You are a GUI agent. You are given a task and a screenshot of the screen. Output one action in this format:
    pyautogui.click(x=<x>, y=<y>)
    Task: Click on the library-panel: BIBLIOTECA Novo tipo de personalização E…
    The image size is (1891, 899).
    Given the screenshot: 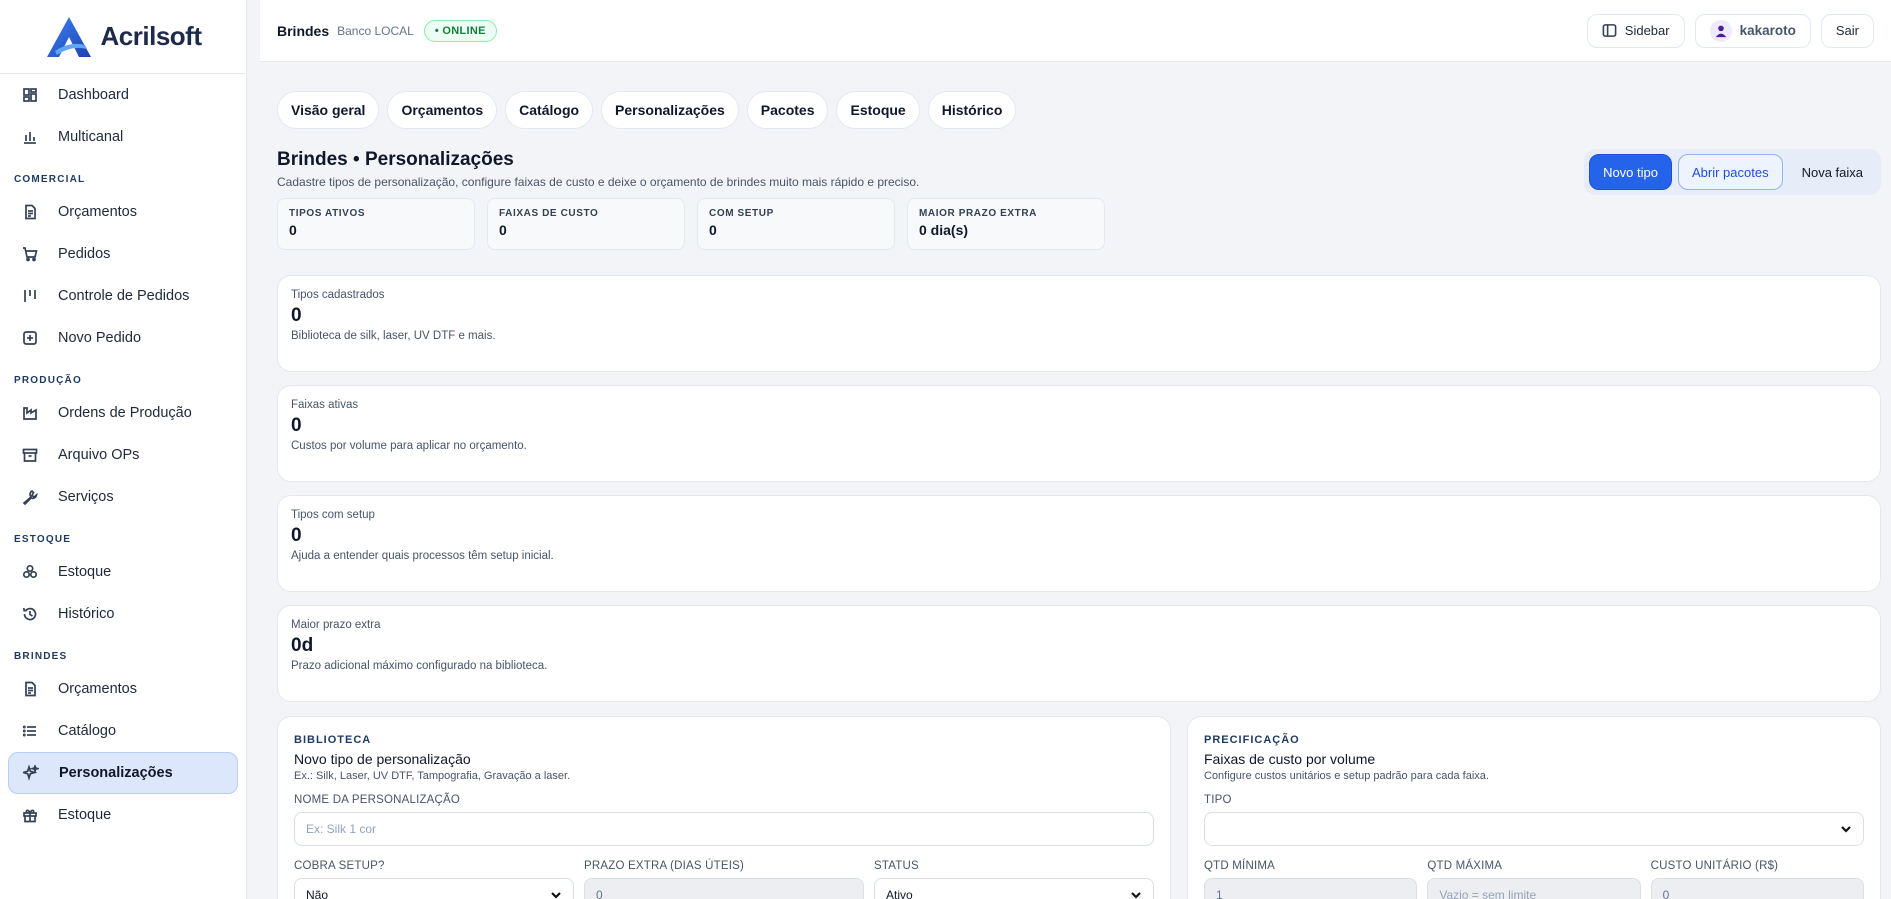 What is the action you would take?
    pyautogui.click(x=724, y=807)
    